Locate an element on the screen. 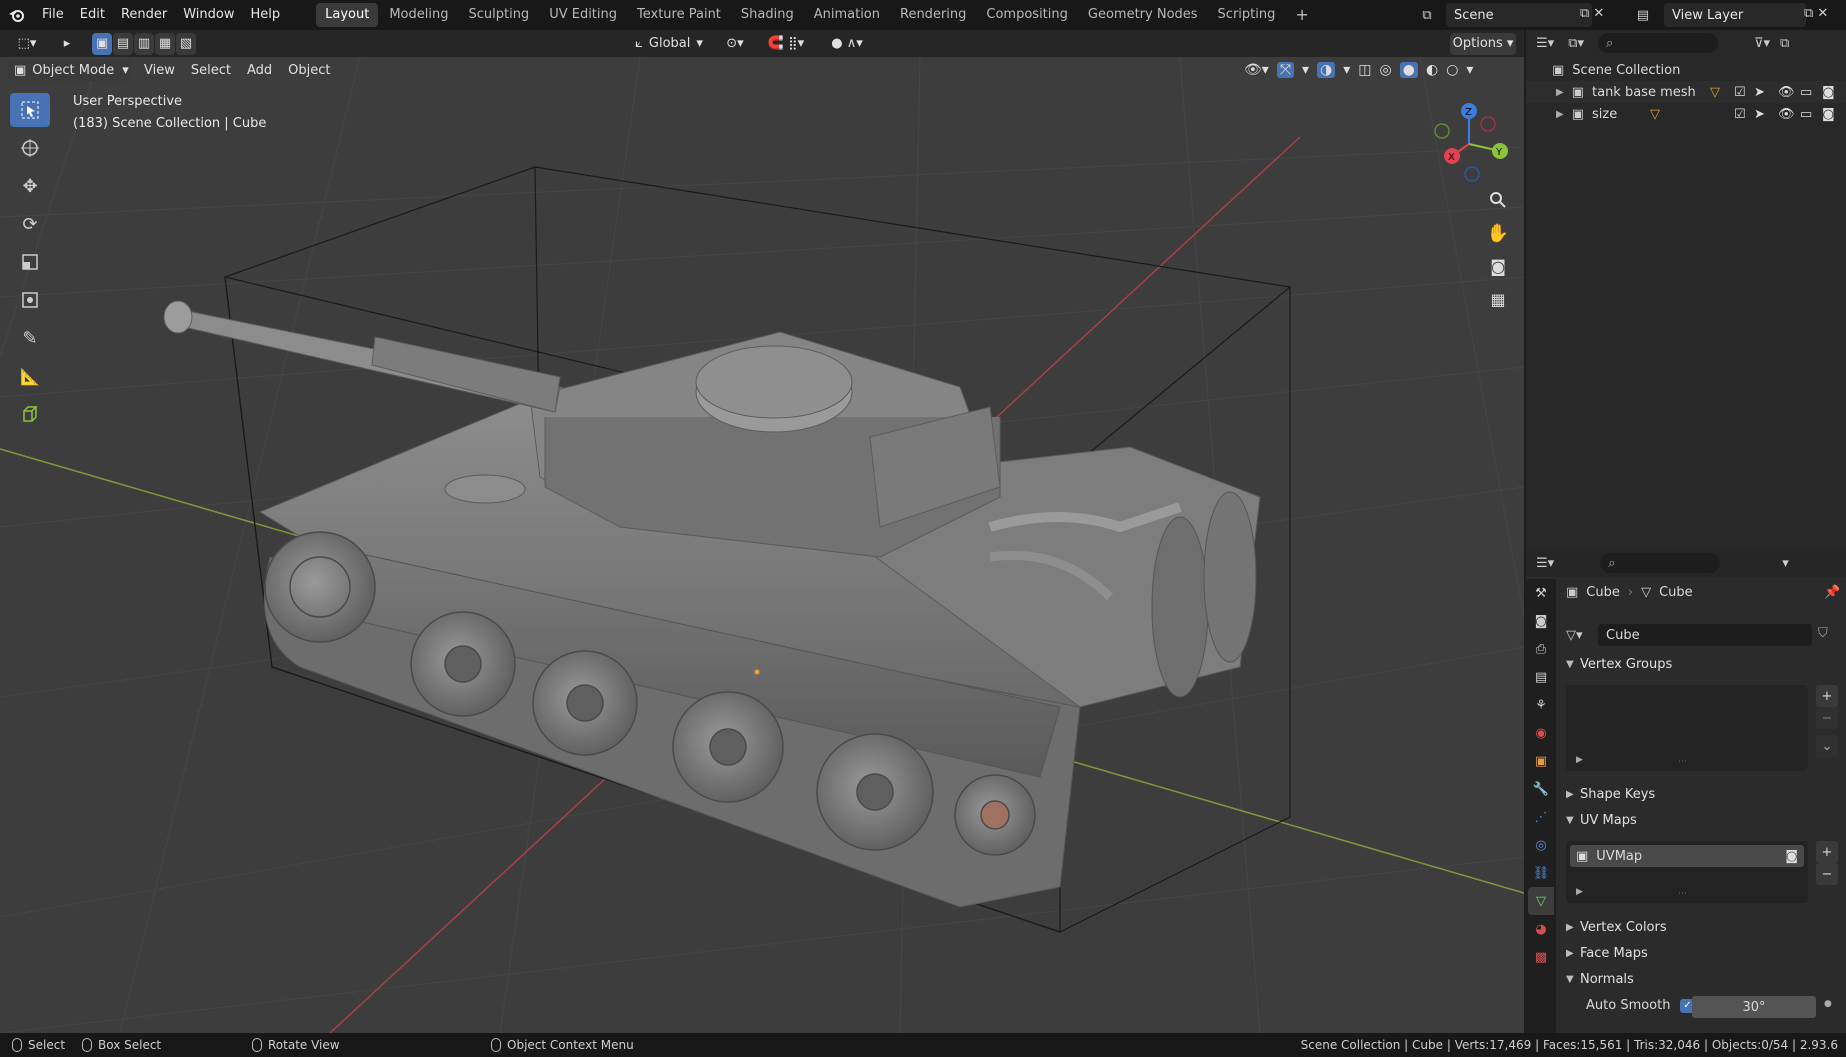 The image size is (1846, 1057). select-subtract-icon: ▥ is located at coordinates (144, 43).